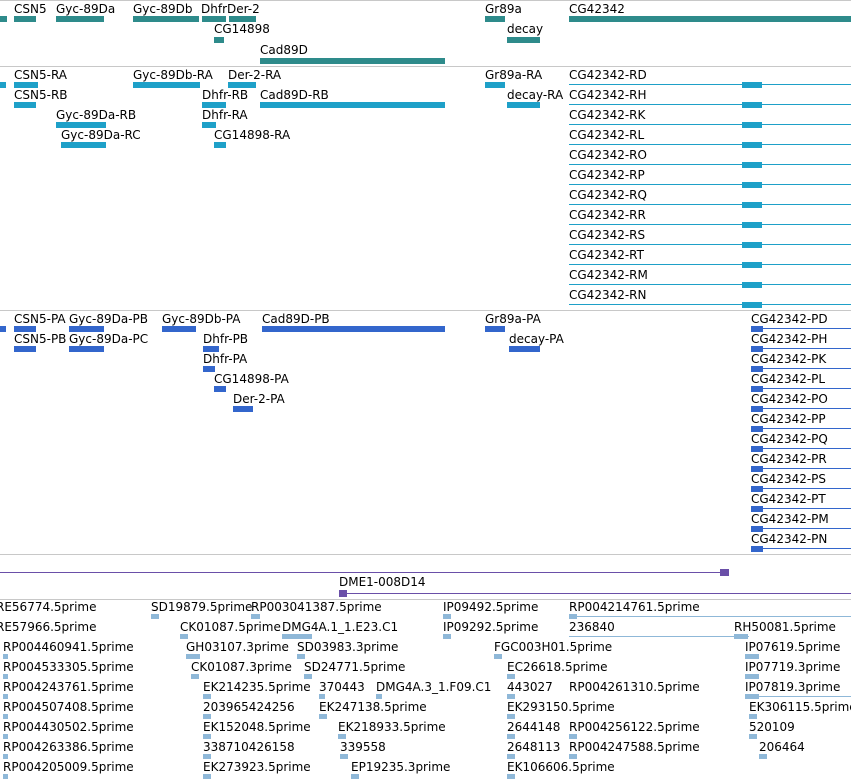 The width and height of the screenshot is (851, 782). Describe the element at coordinates (68, 707) in the screenshot. I see `est-label: RP004507408.5prime` at that location.